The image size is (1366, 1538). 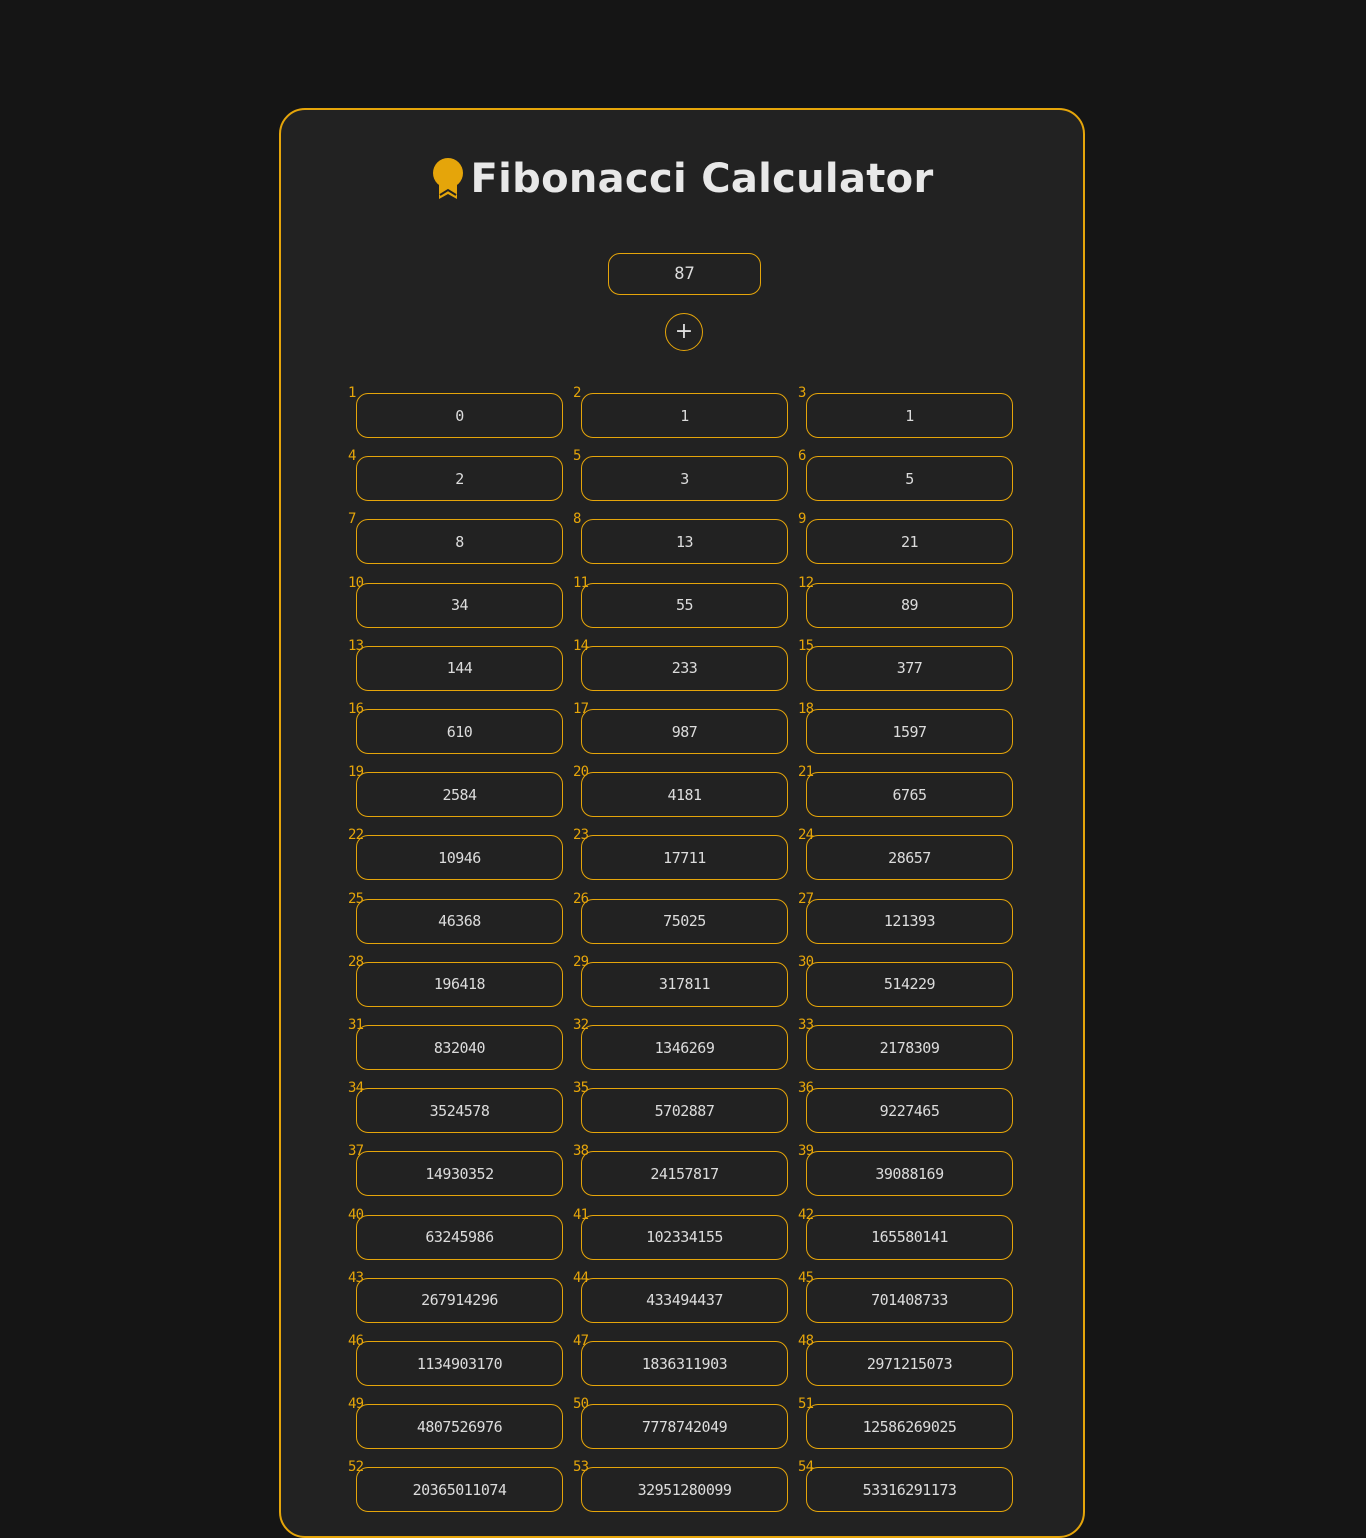 What do you see at coordinates (459, 1111) in the screenshot?
I see `result-value: 3524578` at bounding box center [459, 1111].